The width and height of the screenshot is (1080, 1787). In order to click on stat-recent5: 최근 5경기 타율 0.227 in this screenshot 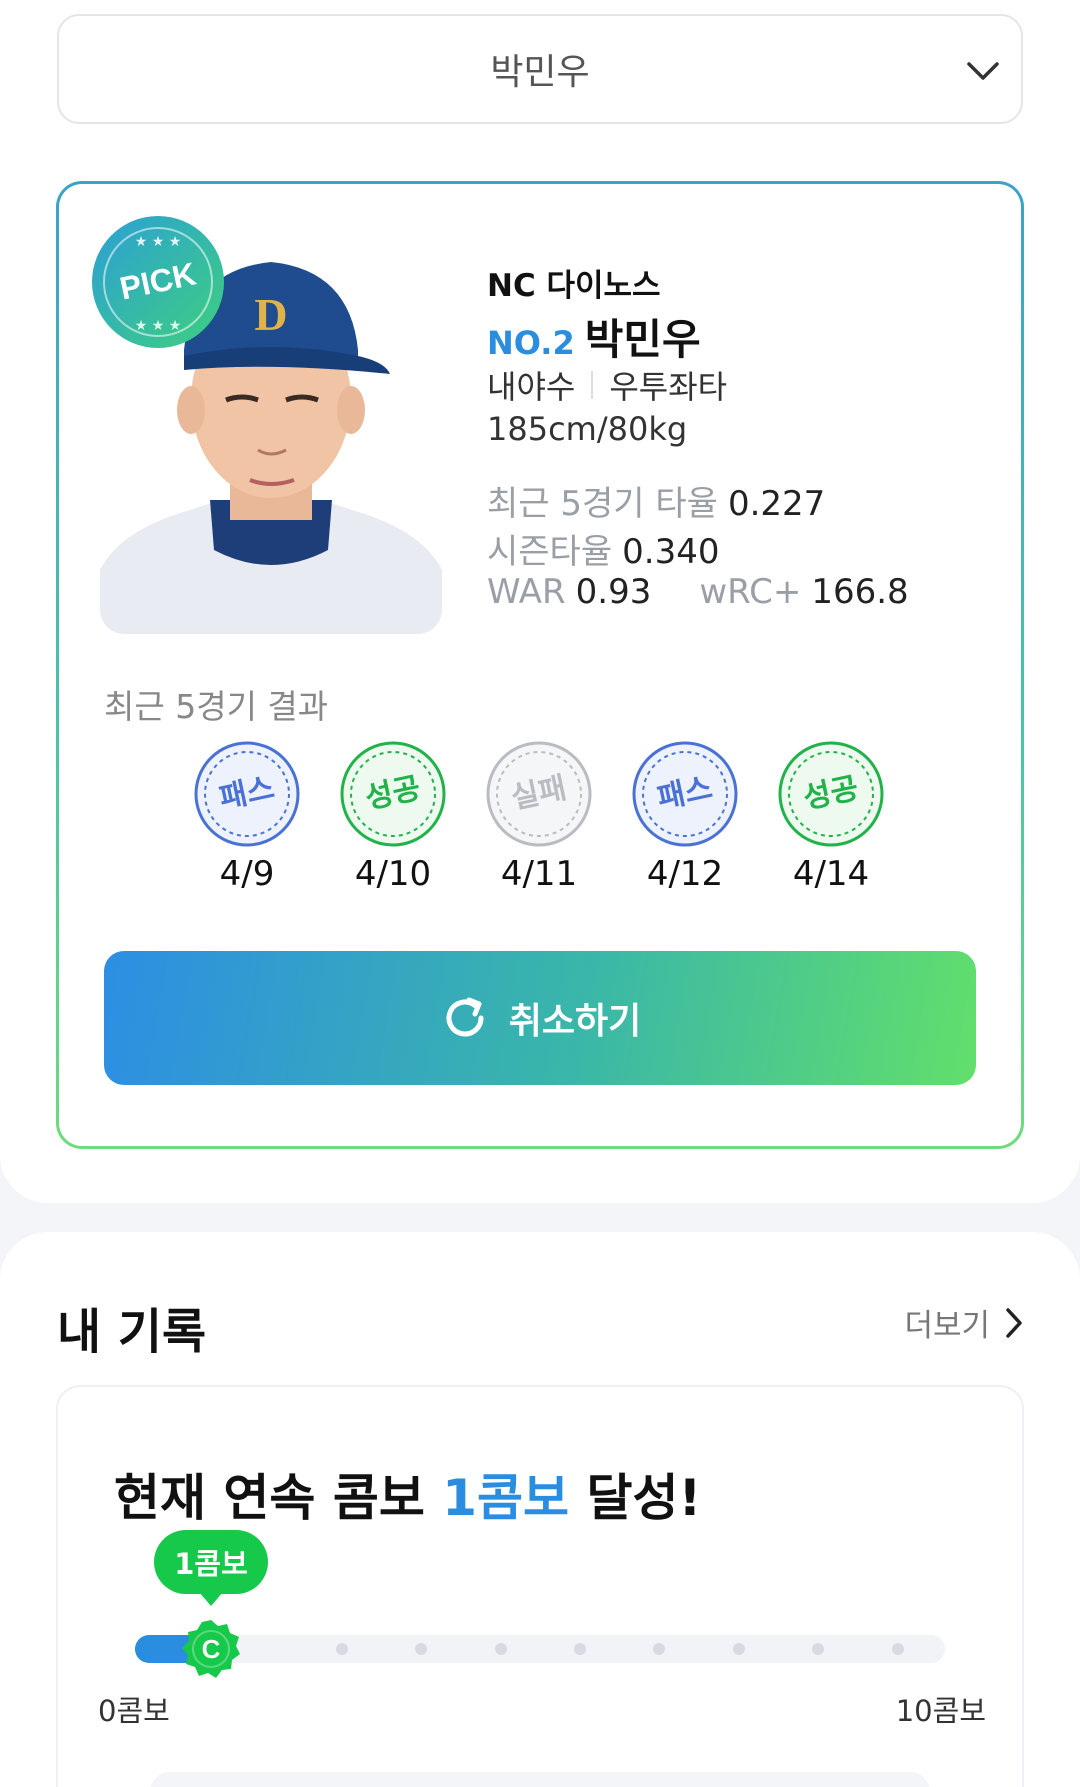, I will do `click(656, 500)`.